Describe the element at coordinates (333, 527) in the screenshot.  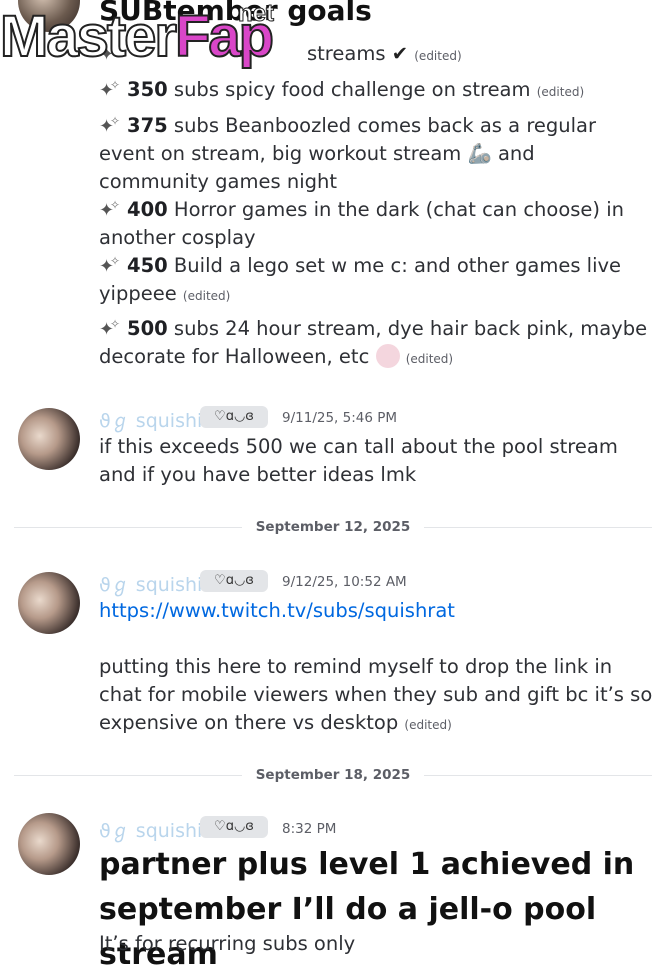
I see `date-divider-label: September 12, 2025` at that location.